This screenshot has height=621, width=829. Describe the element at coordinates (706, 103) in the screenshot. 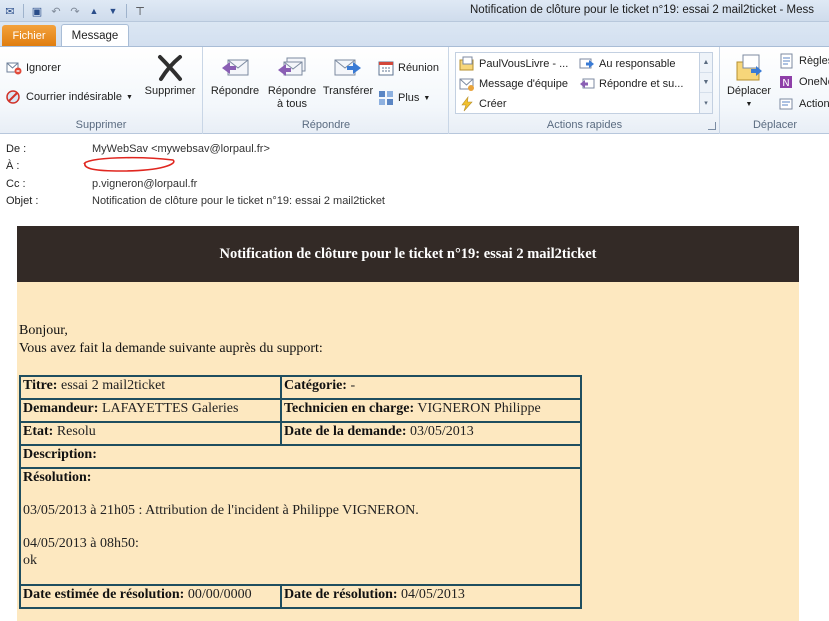

I see `gallery-expand-icon: ▾` at that location.